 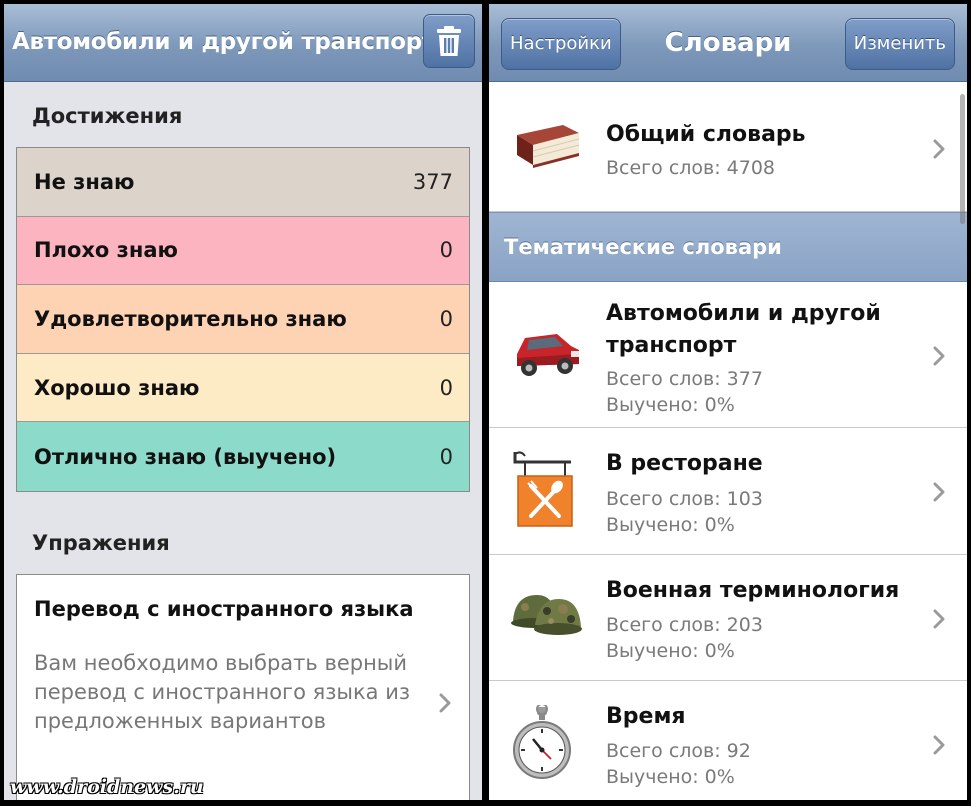 I want to click on achievement-row-excellent: Отлично знаю (выучено) 0, so click(x=243, y=456).